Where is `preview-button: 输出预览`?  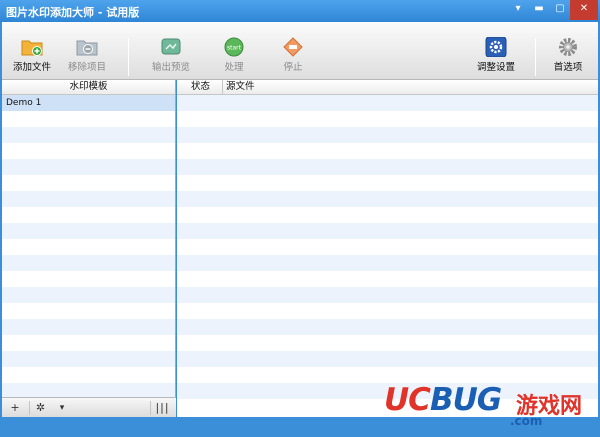 preview-button: 输出预览 is located at coordinates (171, 58).